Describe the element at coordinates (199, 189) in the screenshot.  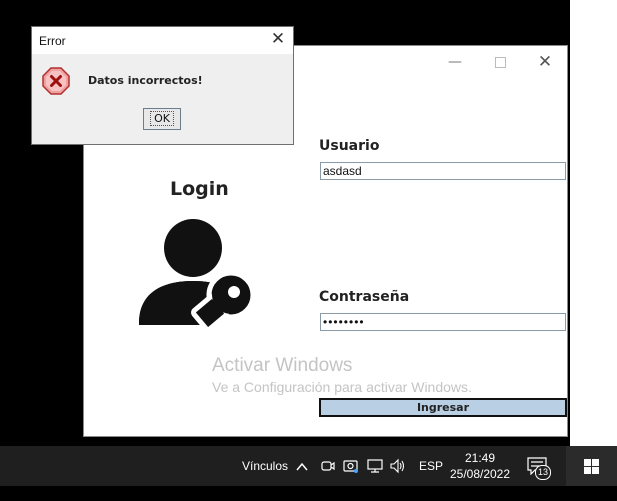
I see `login-title: Login` at that location.